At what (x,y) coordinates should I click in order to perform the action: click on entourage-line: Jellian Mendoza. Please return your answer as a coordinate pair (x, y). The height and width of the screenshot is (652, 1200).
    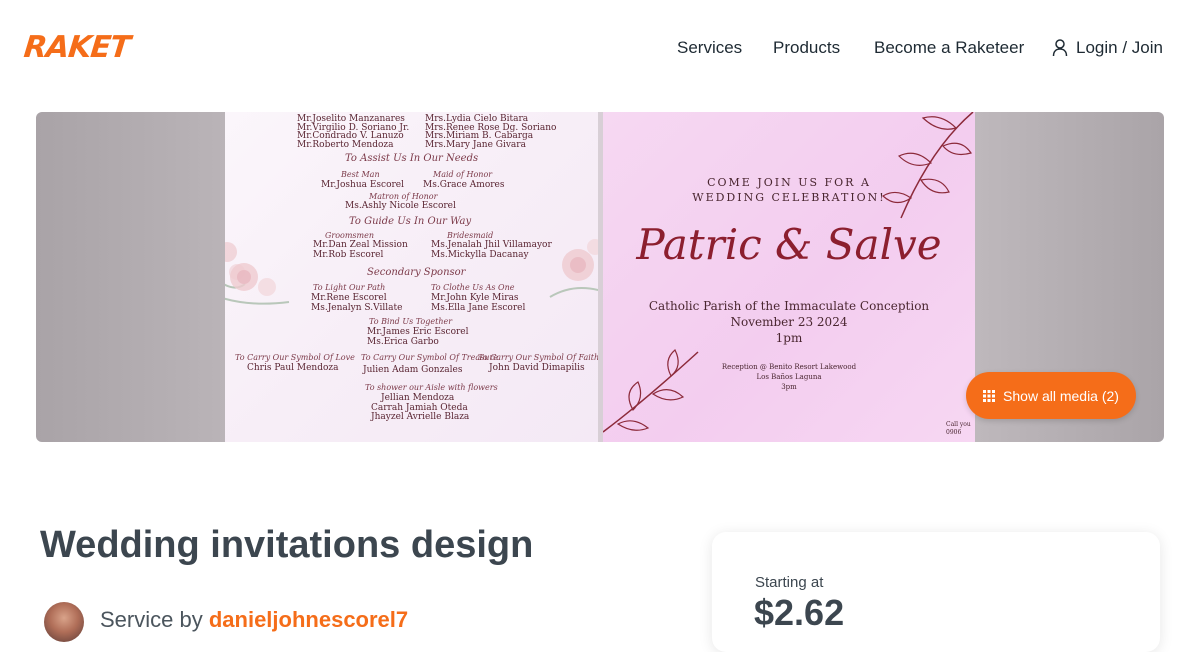
    Looking at the image, I should click on (418, 398).